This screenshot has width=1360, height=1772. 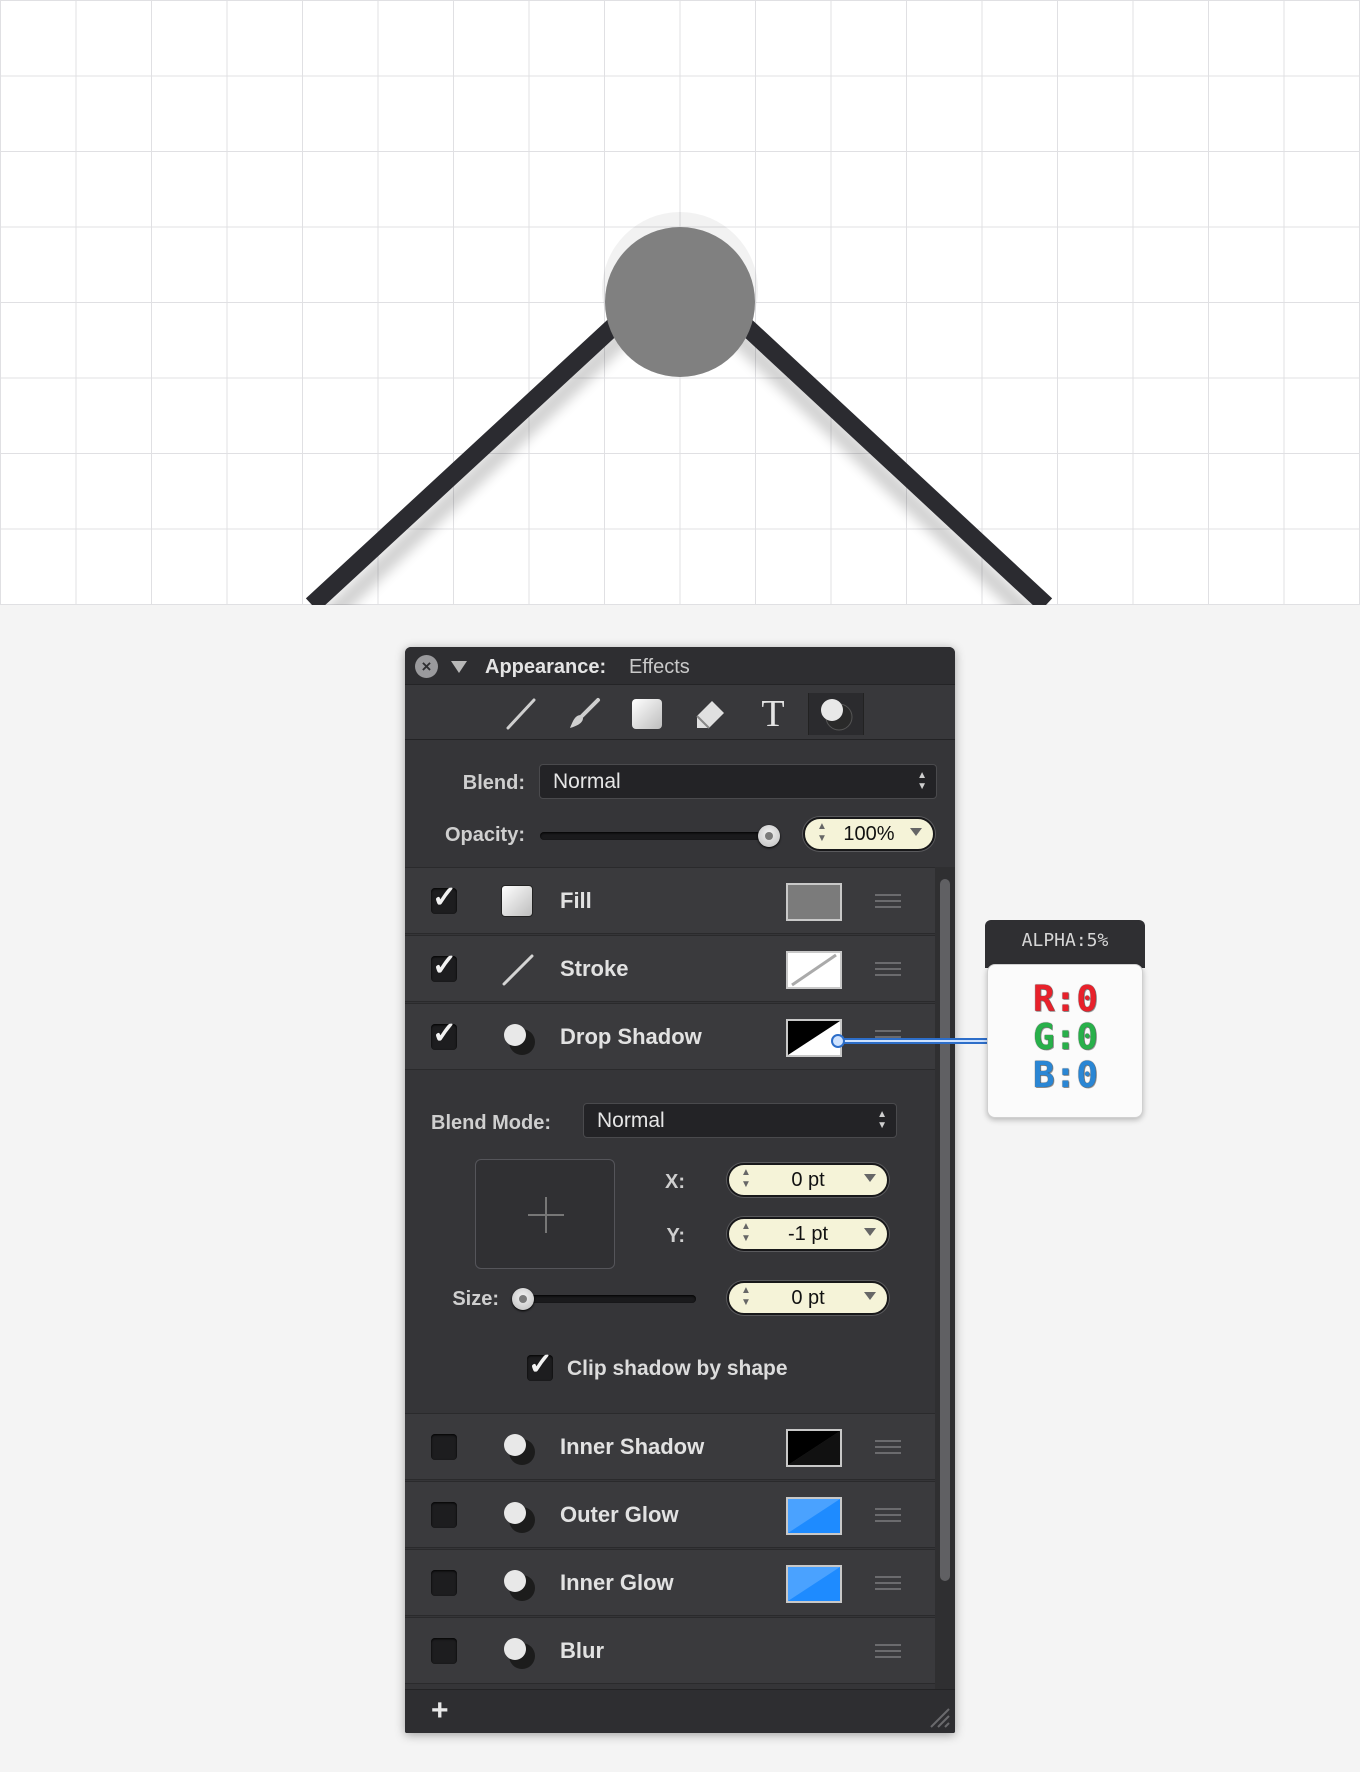 What do you see at coordinates (617, 1582) in the screenshot?
I see `effect-label: Inner Glow` at bounding box center [617, 1582].